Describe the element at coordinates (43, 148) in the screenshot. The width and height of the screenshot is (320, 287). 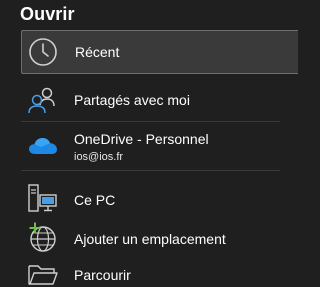
I see `onedrive-cloud-icon` at that location.